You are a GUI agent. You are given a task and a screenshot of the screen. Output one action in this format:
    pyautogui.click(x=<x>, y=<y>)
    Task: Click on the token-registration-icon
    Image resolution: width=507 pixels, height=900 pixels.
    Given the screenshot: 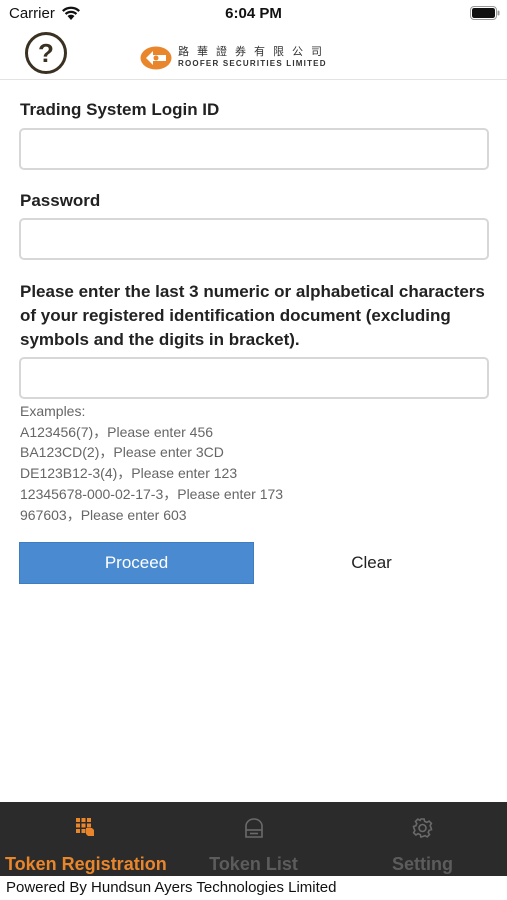 What is the action you would take?
    pyautogui.click(x=85, y=827)
    